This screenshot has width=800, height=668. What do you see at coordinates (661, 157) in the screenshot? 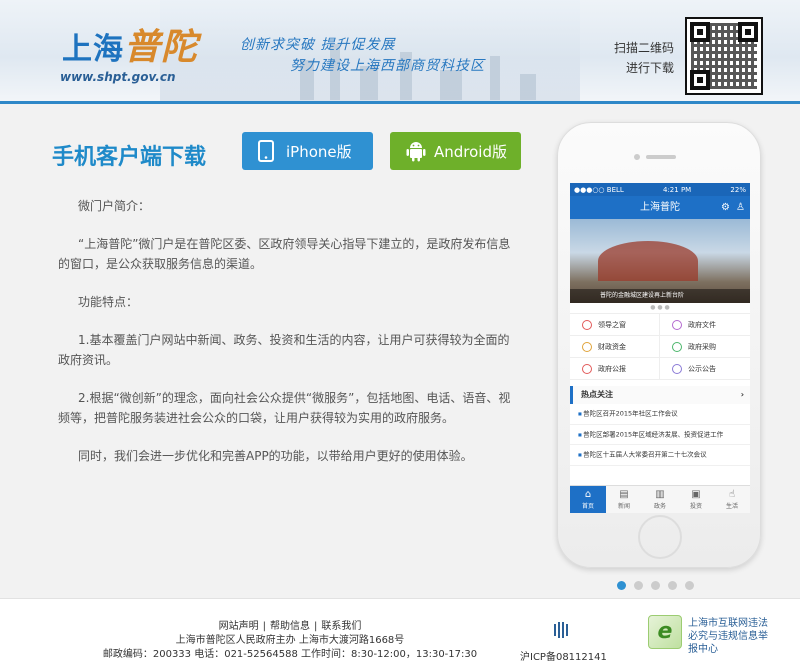
I see `phone-speaker` at bounding box center [661, 157].